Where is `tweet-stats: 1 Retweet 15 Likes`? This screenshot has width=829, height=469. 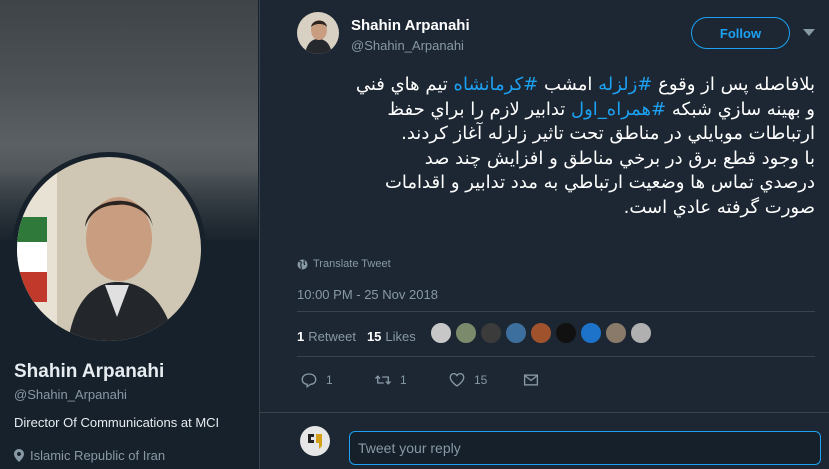 tweet-stats: 1 Retweet 15 Likes is located at coordinates (362, 336).